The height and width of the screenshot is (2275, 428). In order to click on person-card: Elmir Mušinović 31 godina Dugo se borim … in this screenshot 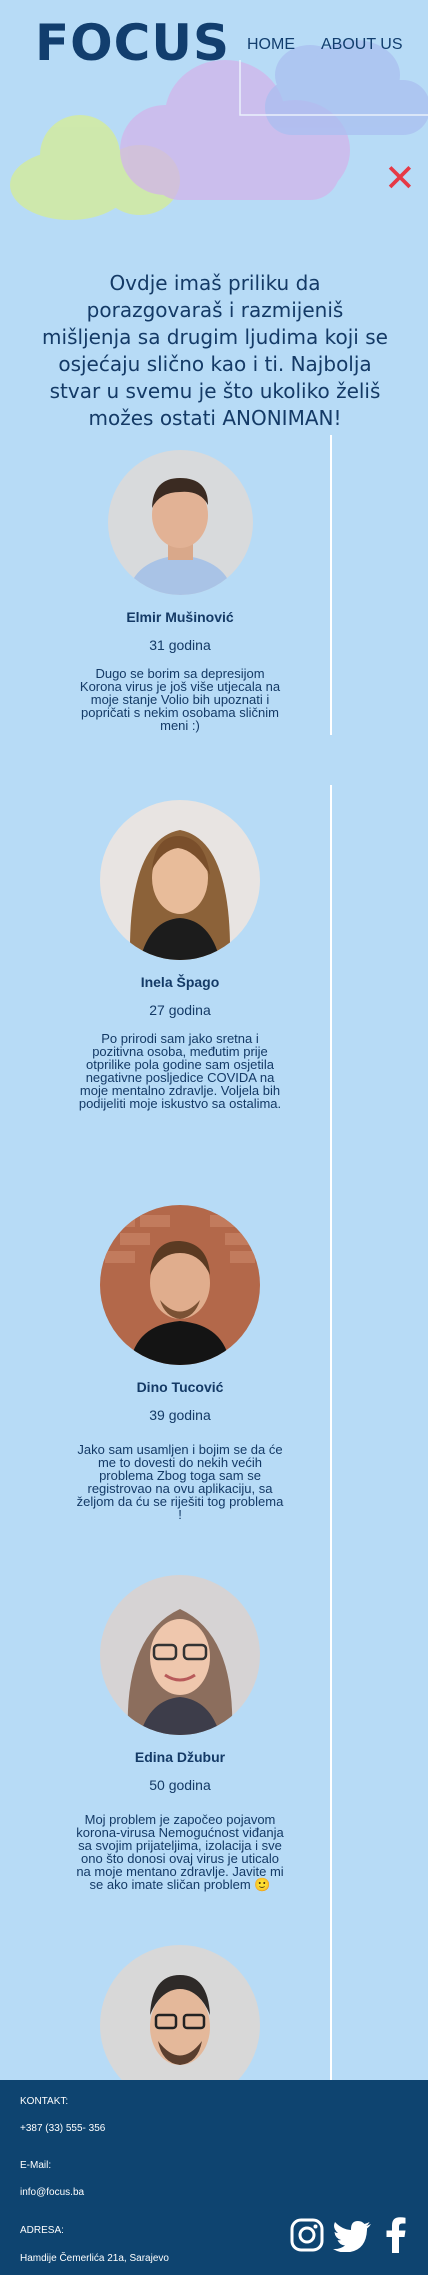, I will do `click(180, 591)`.